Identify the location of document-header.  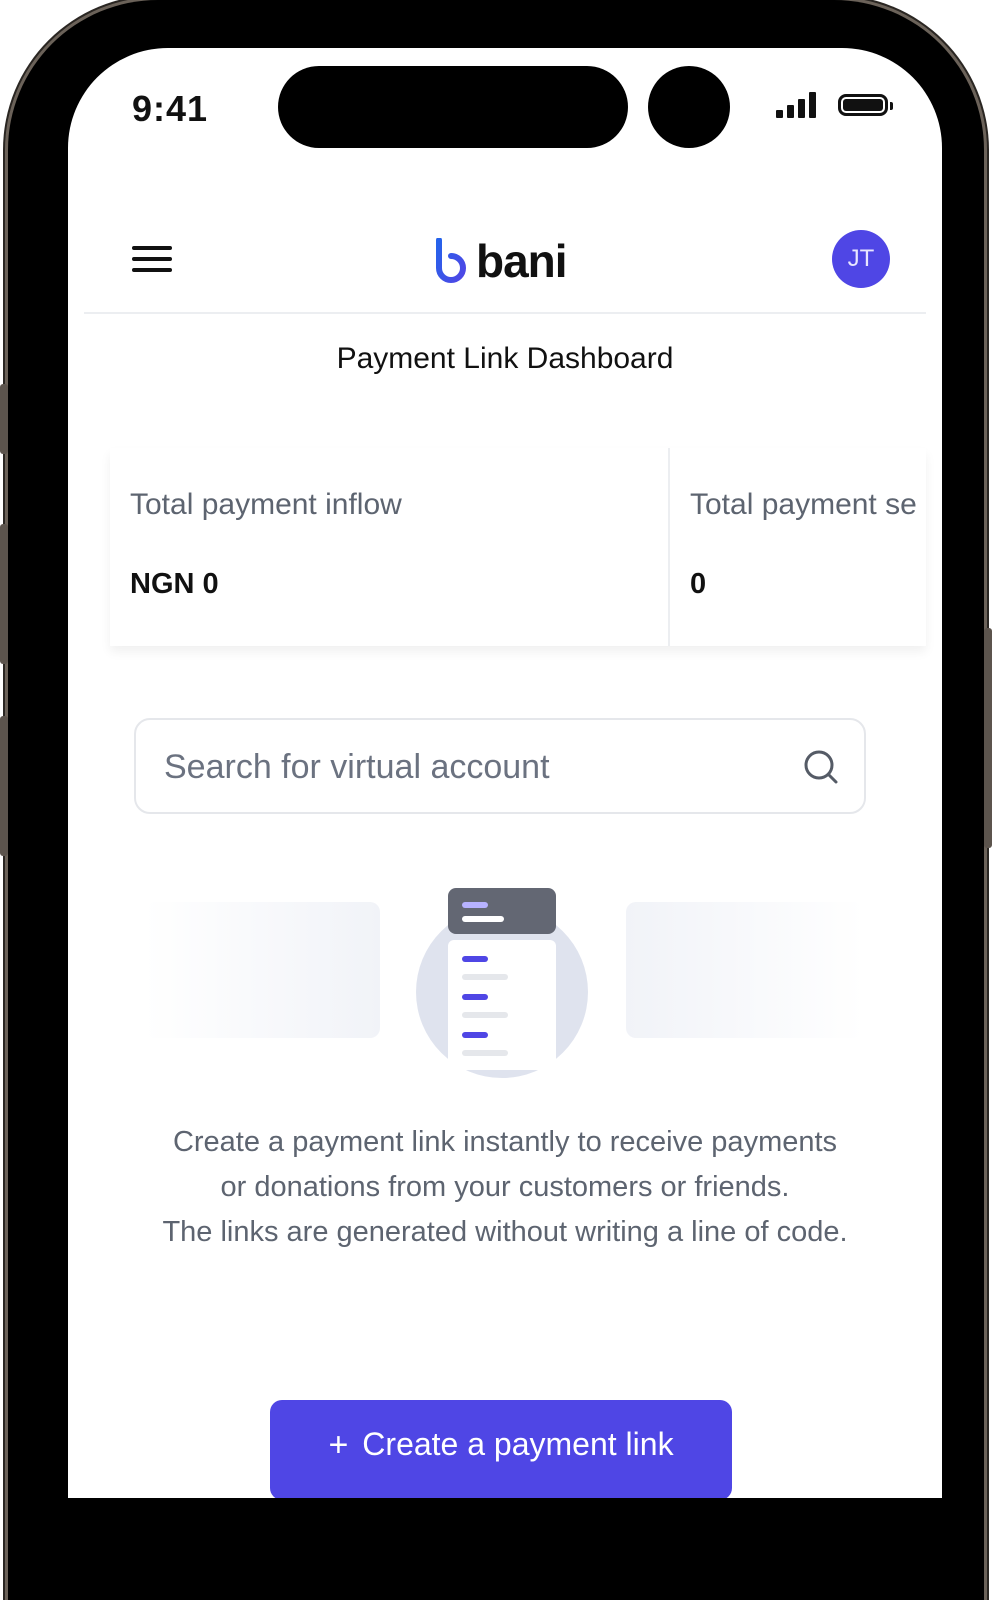
(502, 911).